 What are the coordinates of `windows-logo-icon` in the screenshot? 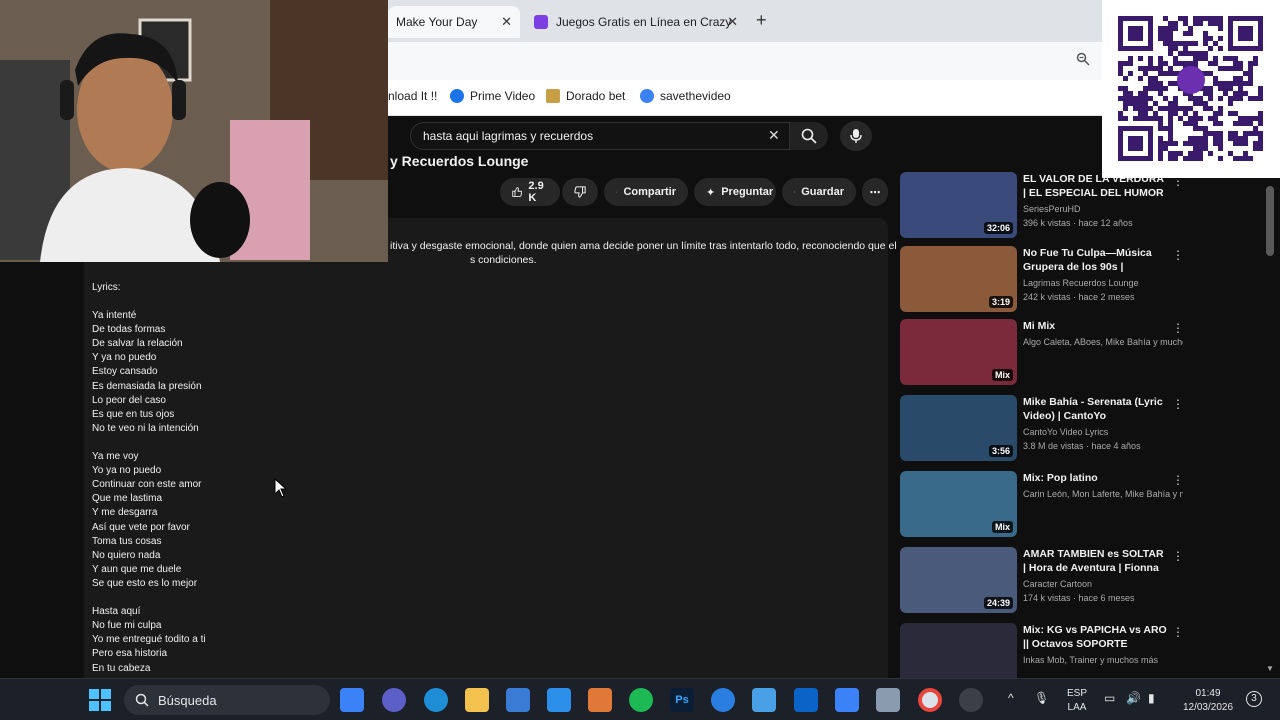 It's located at (100, 700).